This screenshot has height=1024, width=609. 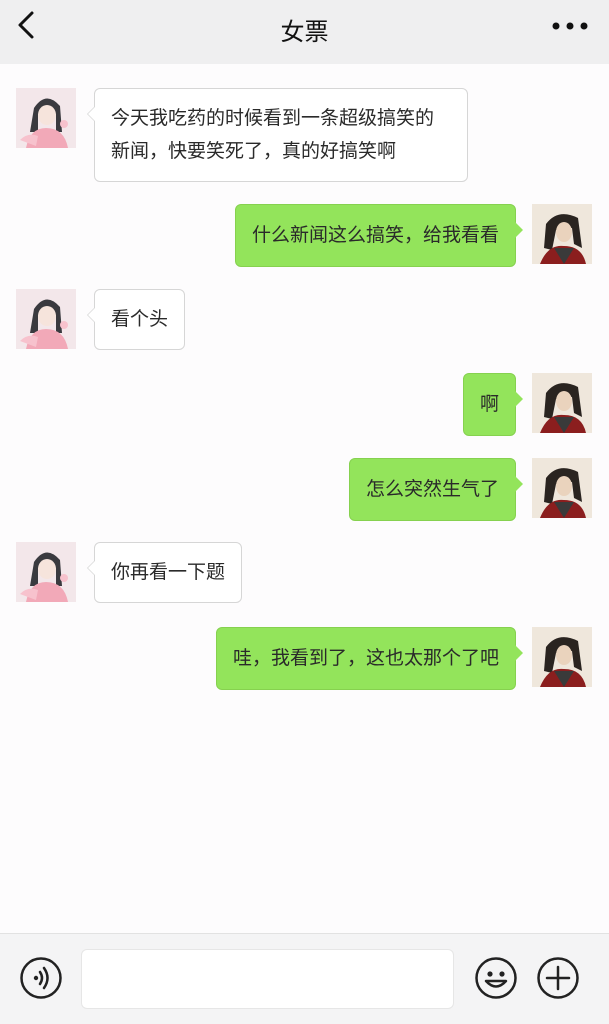 I want to click on chat-title: 女票, so click(x=304, y=32).